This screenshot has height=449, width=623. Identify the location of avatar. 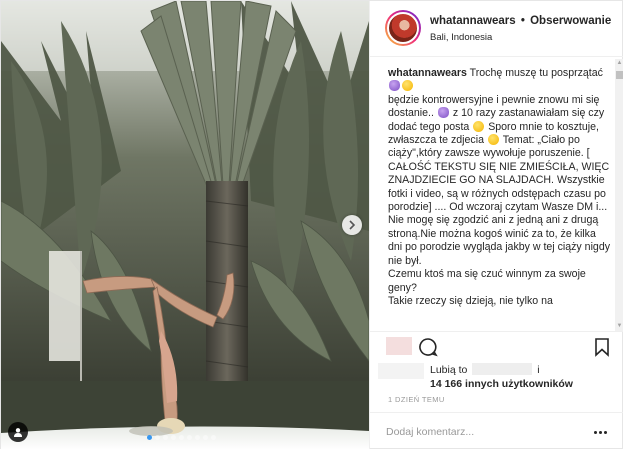
(403, 28).